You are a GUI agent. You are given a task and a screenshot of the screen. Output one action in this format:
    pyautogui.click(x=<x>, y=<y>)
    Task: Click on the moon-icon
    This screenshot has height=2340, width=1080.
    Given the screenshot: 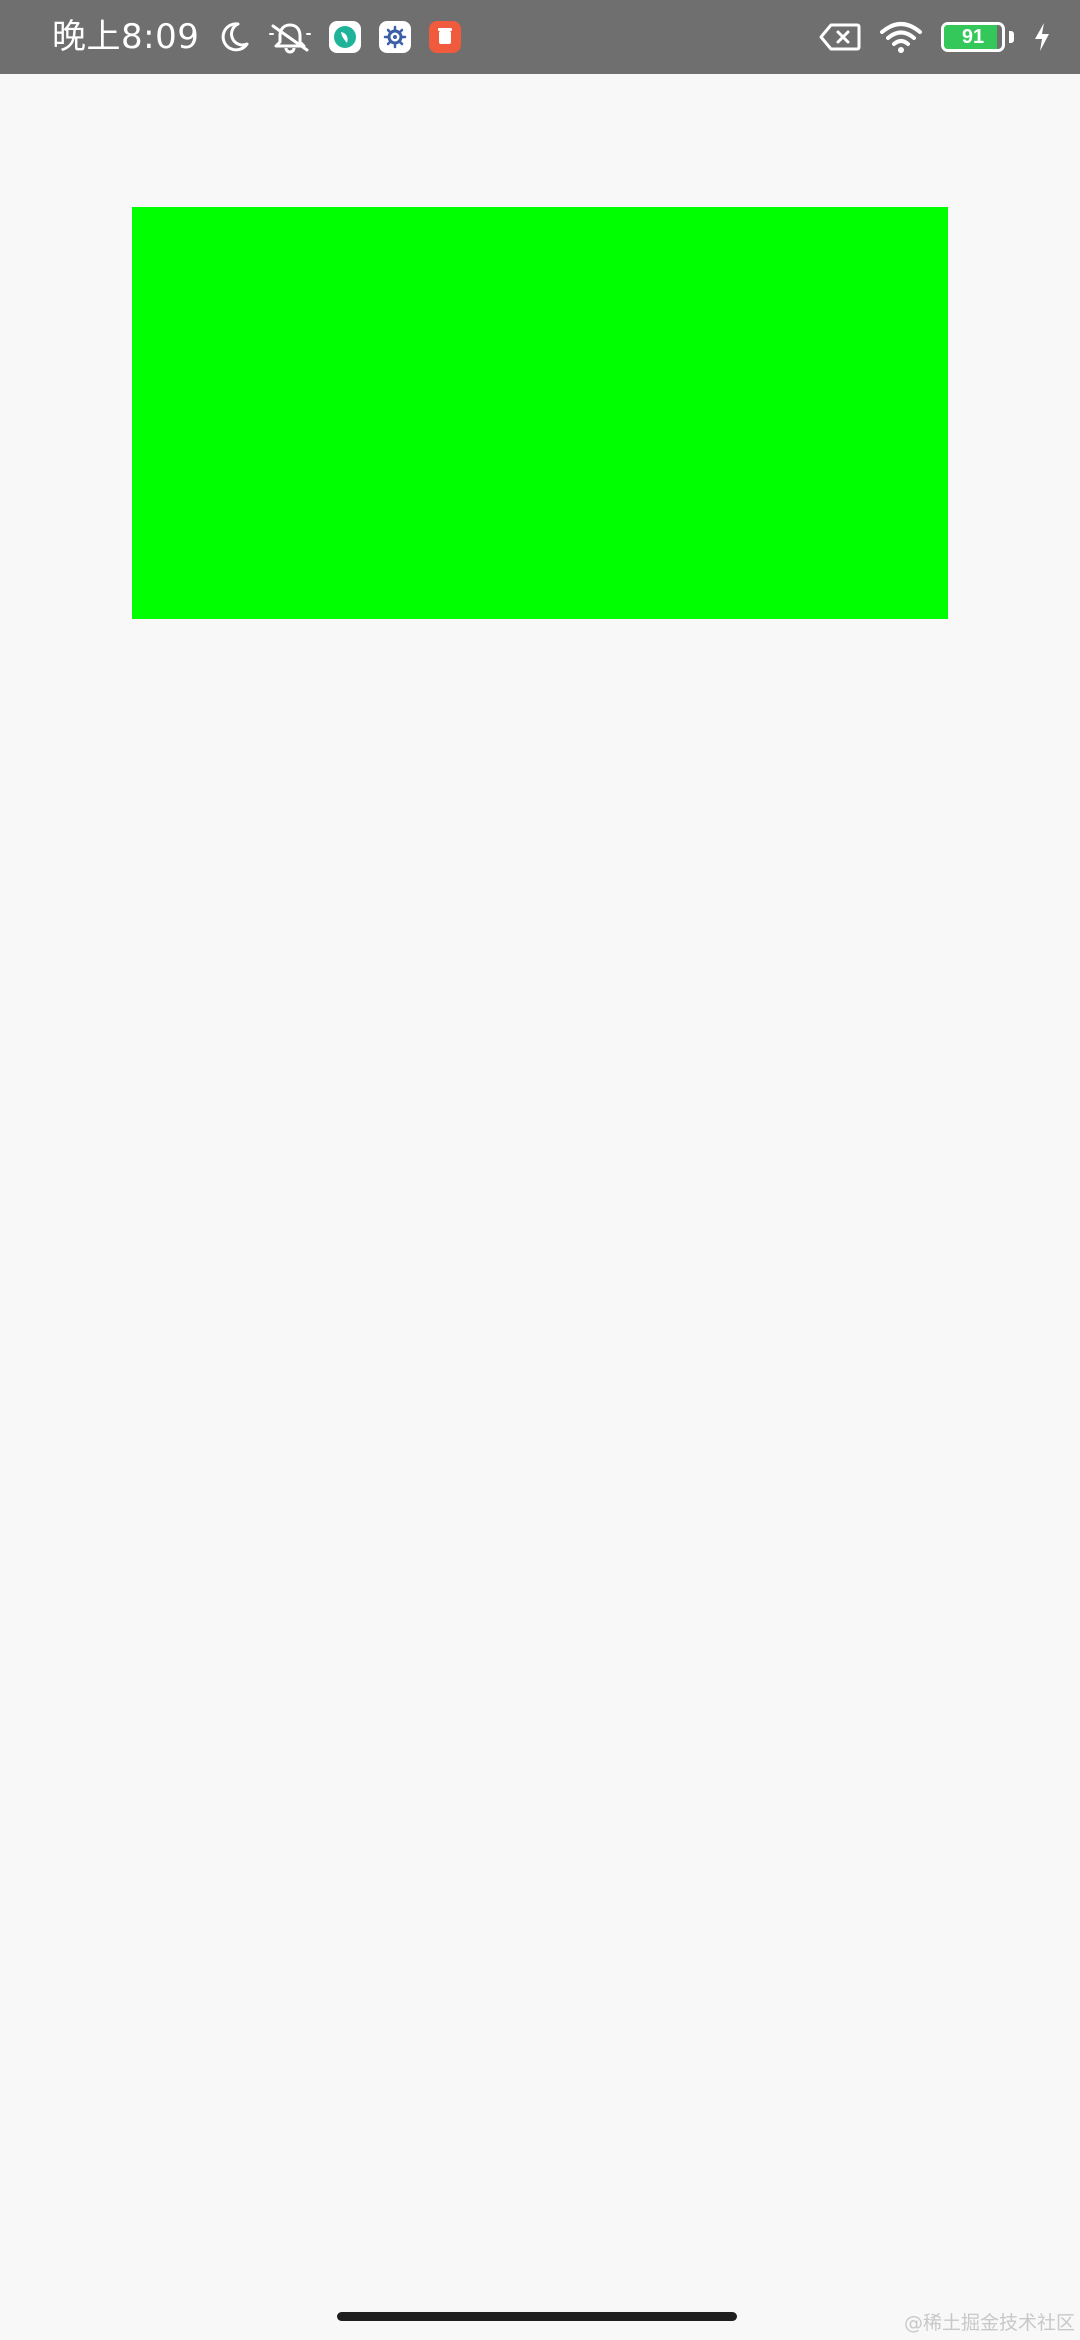 What is the action you would take?
    pyautogui.click(x=234, y=37)
    